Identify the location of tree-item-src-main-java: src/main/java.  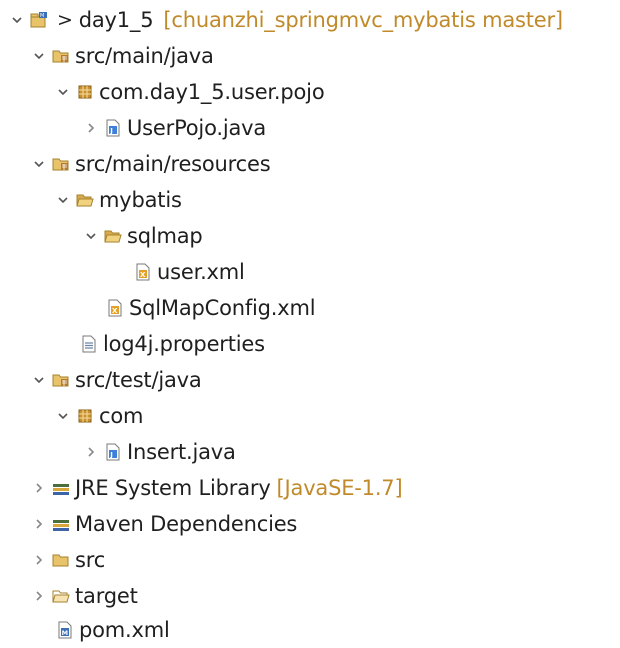
(123, 56).